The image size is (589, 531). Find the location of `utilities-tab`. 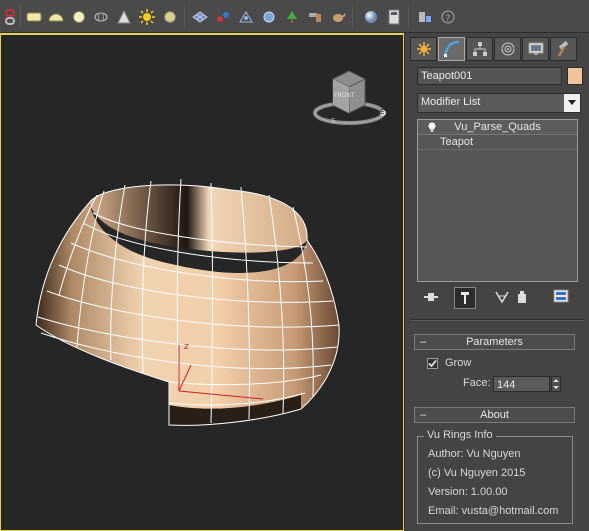

utilities-tab is located at coordinates (563, 49).